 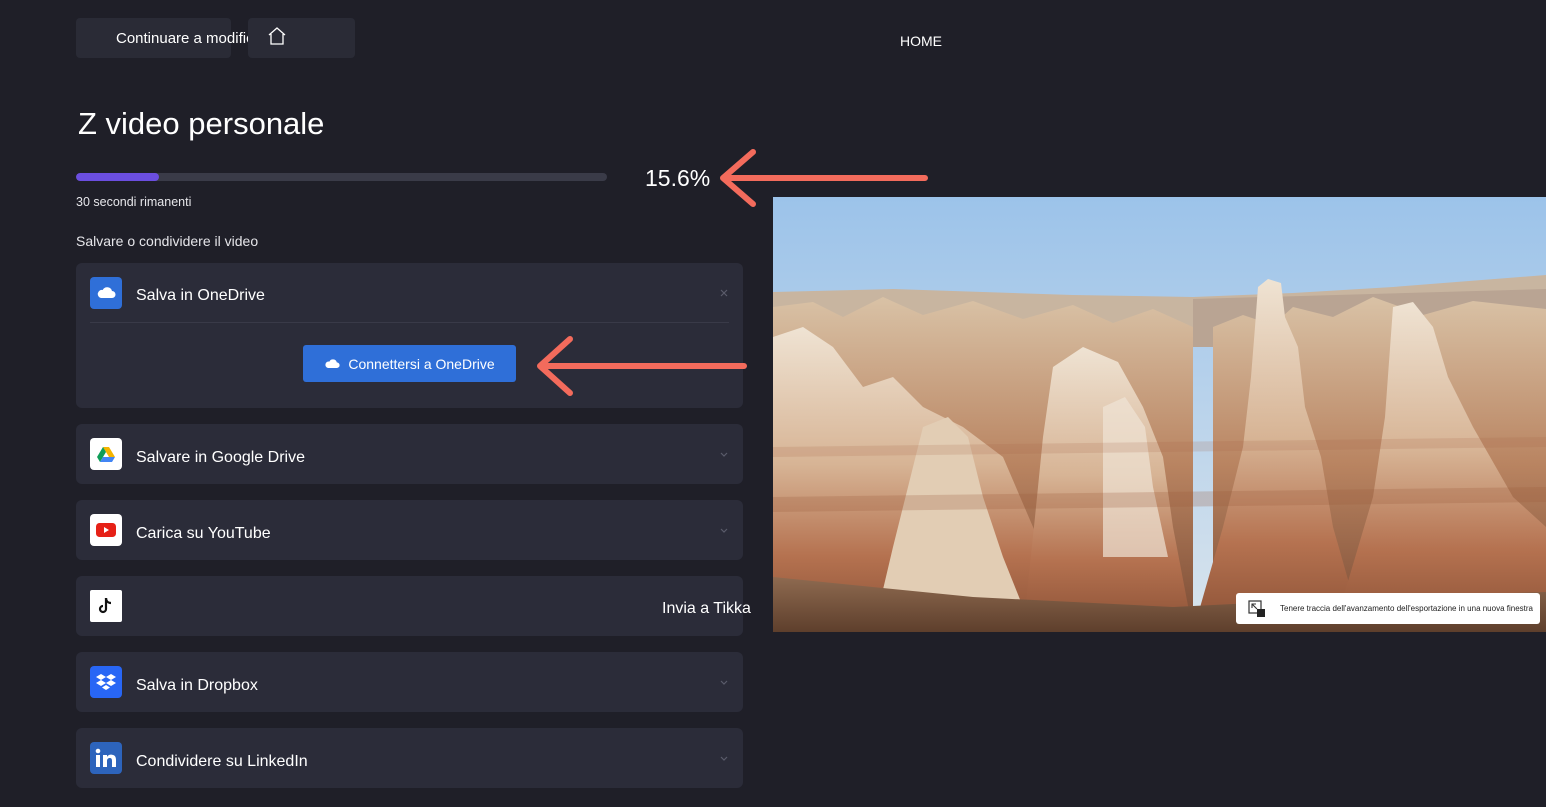 What do you see at coordinates (409, 758) in the screenshot?
I see `linkedin-card: Condividere su LinkedIn` at bounding box center [409, 758].